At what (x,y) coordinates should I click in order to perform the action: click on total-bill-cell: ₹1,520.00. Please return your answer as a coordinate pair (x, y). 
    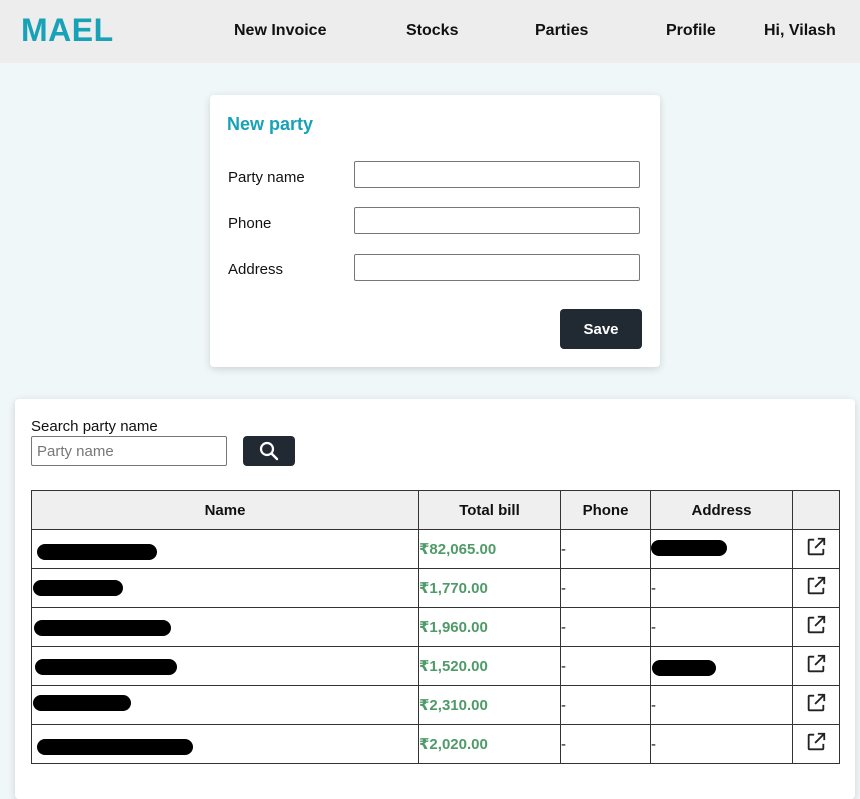
    Looking at the image, I should click on (489, 666).